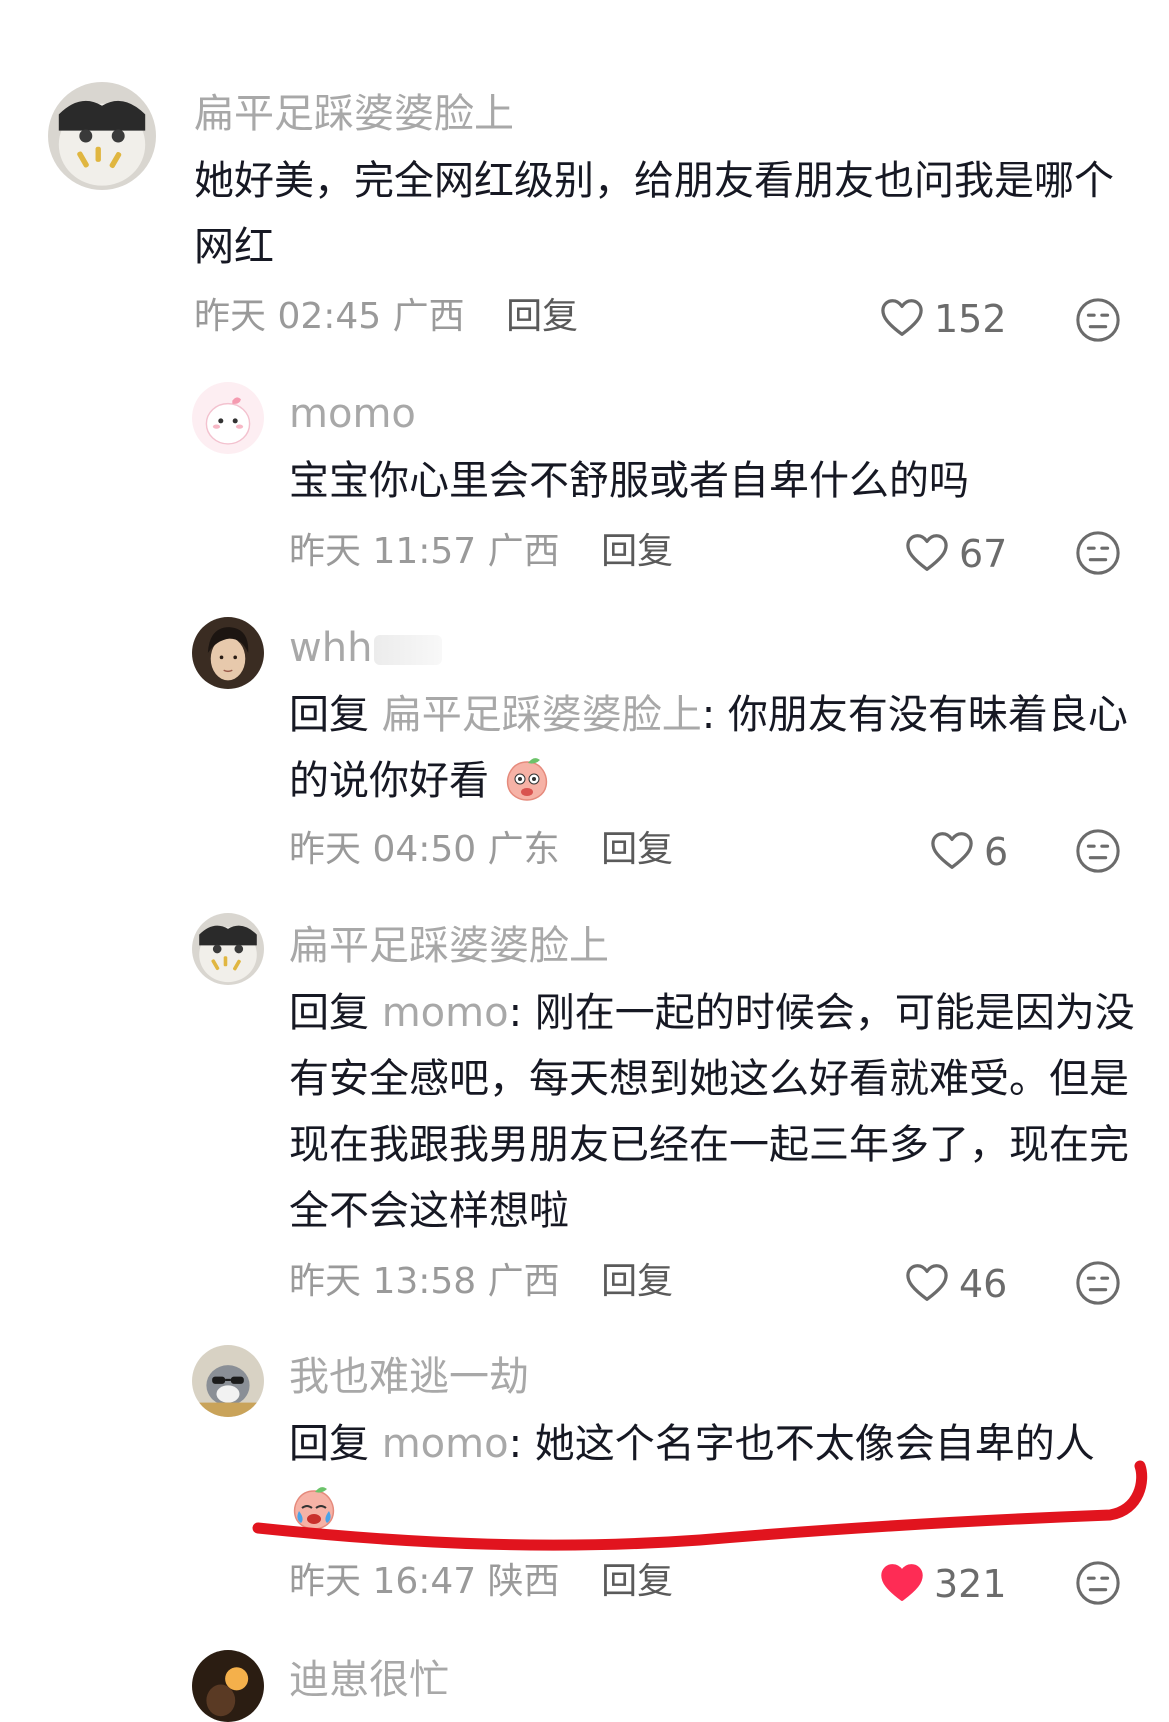  I want to click on comment-text: 回复 momo: 她这个名字也不太像会自卑的人, so click(714, 1477).